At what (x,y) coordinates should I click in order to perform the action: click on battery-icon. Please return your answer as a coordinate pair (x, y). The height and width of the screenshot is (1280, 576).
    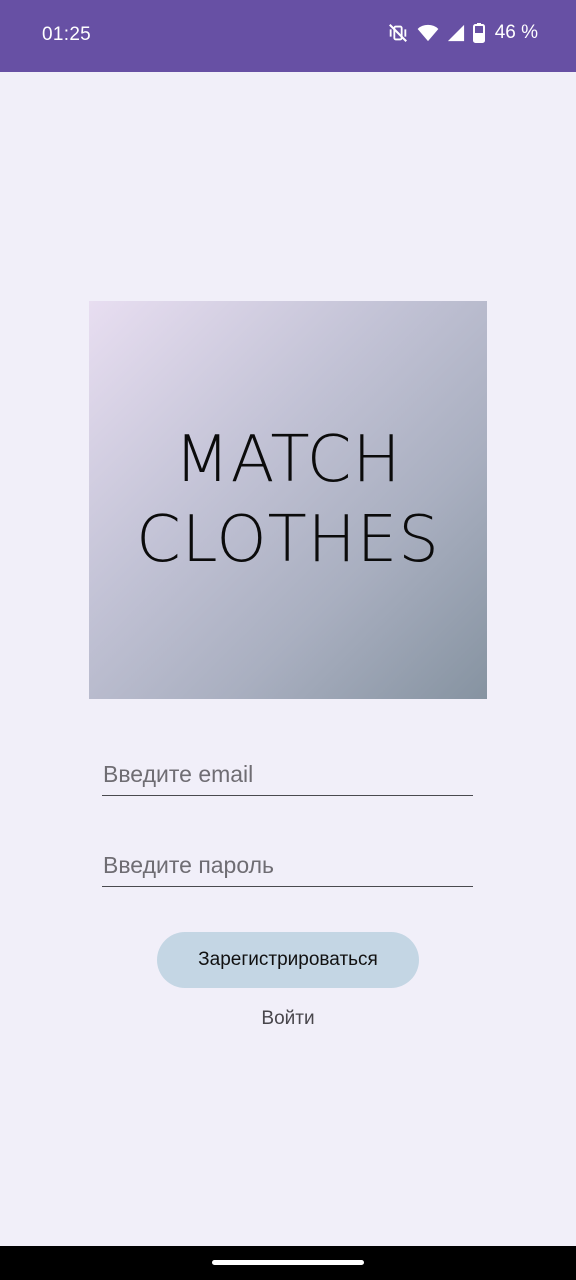
    Looking at the image, I should click on (478, 33).